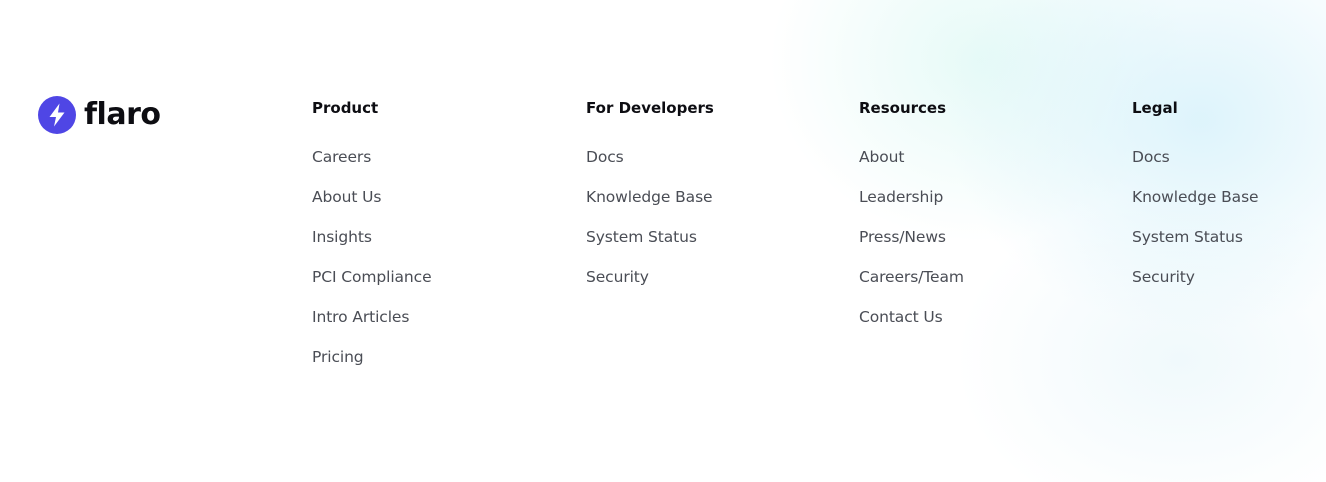  Describe the element at coordinates (345, 108) in the screenshot. I see `column-title: Product` at that location.